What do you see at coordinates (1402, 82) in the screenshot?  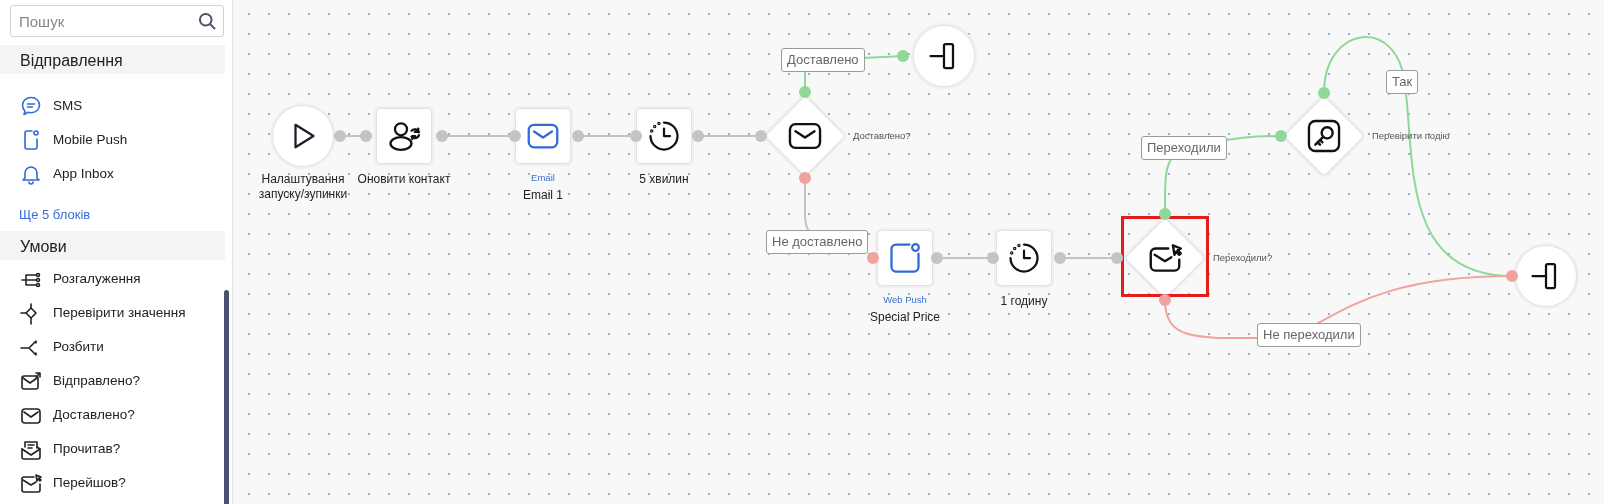 I see `branch-label: Так` at bounding box center [1402, 82].